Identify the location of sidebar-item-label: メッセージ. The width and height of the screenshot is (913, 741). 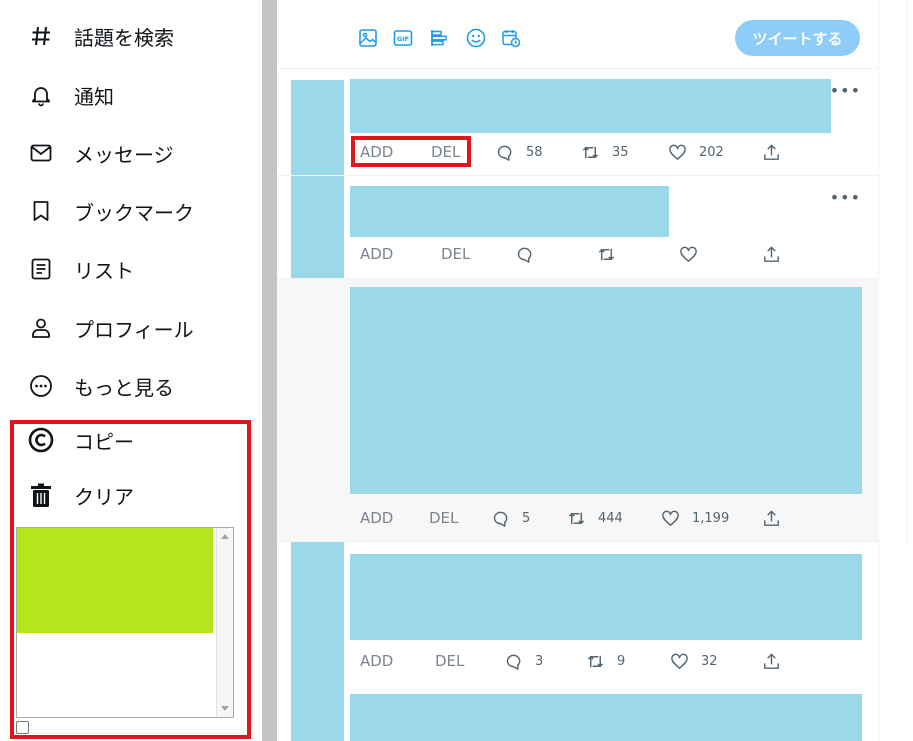
(124, 154).